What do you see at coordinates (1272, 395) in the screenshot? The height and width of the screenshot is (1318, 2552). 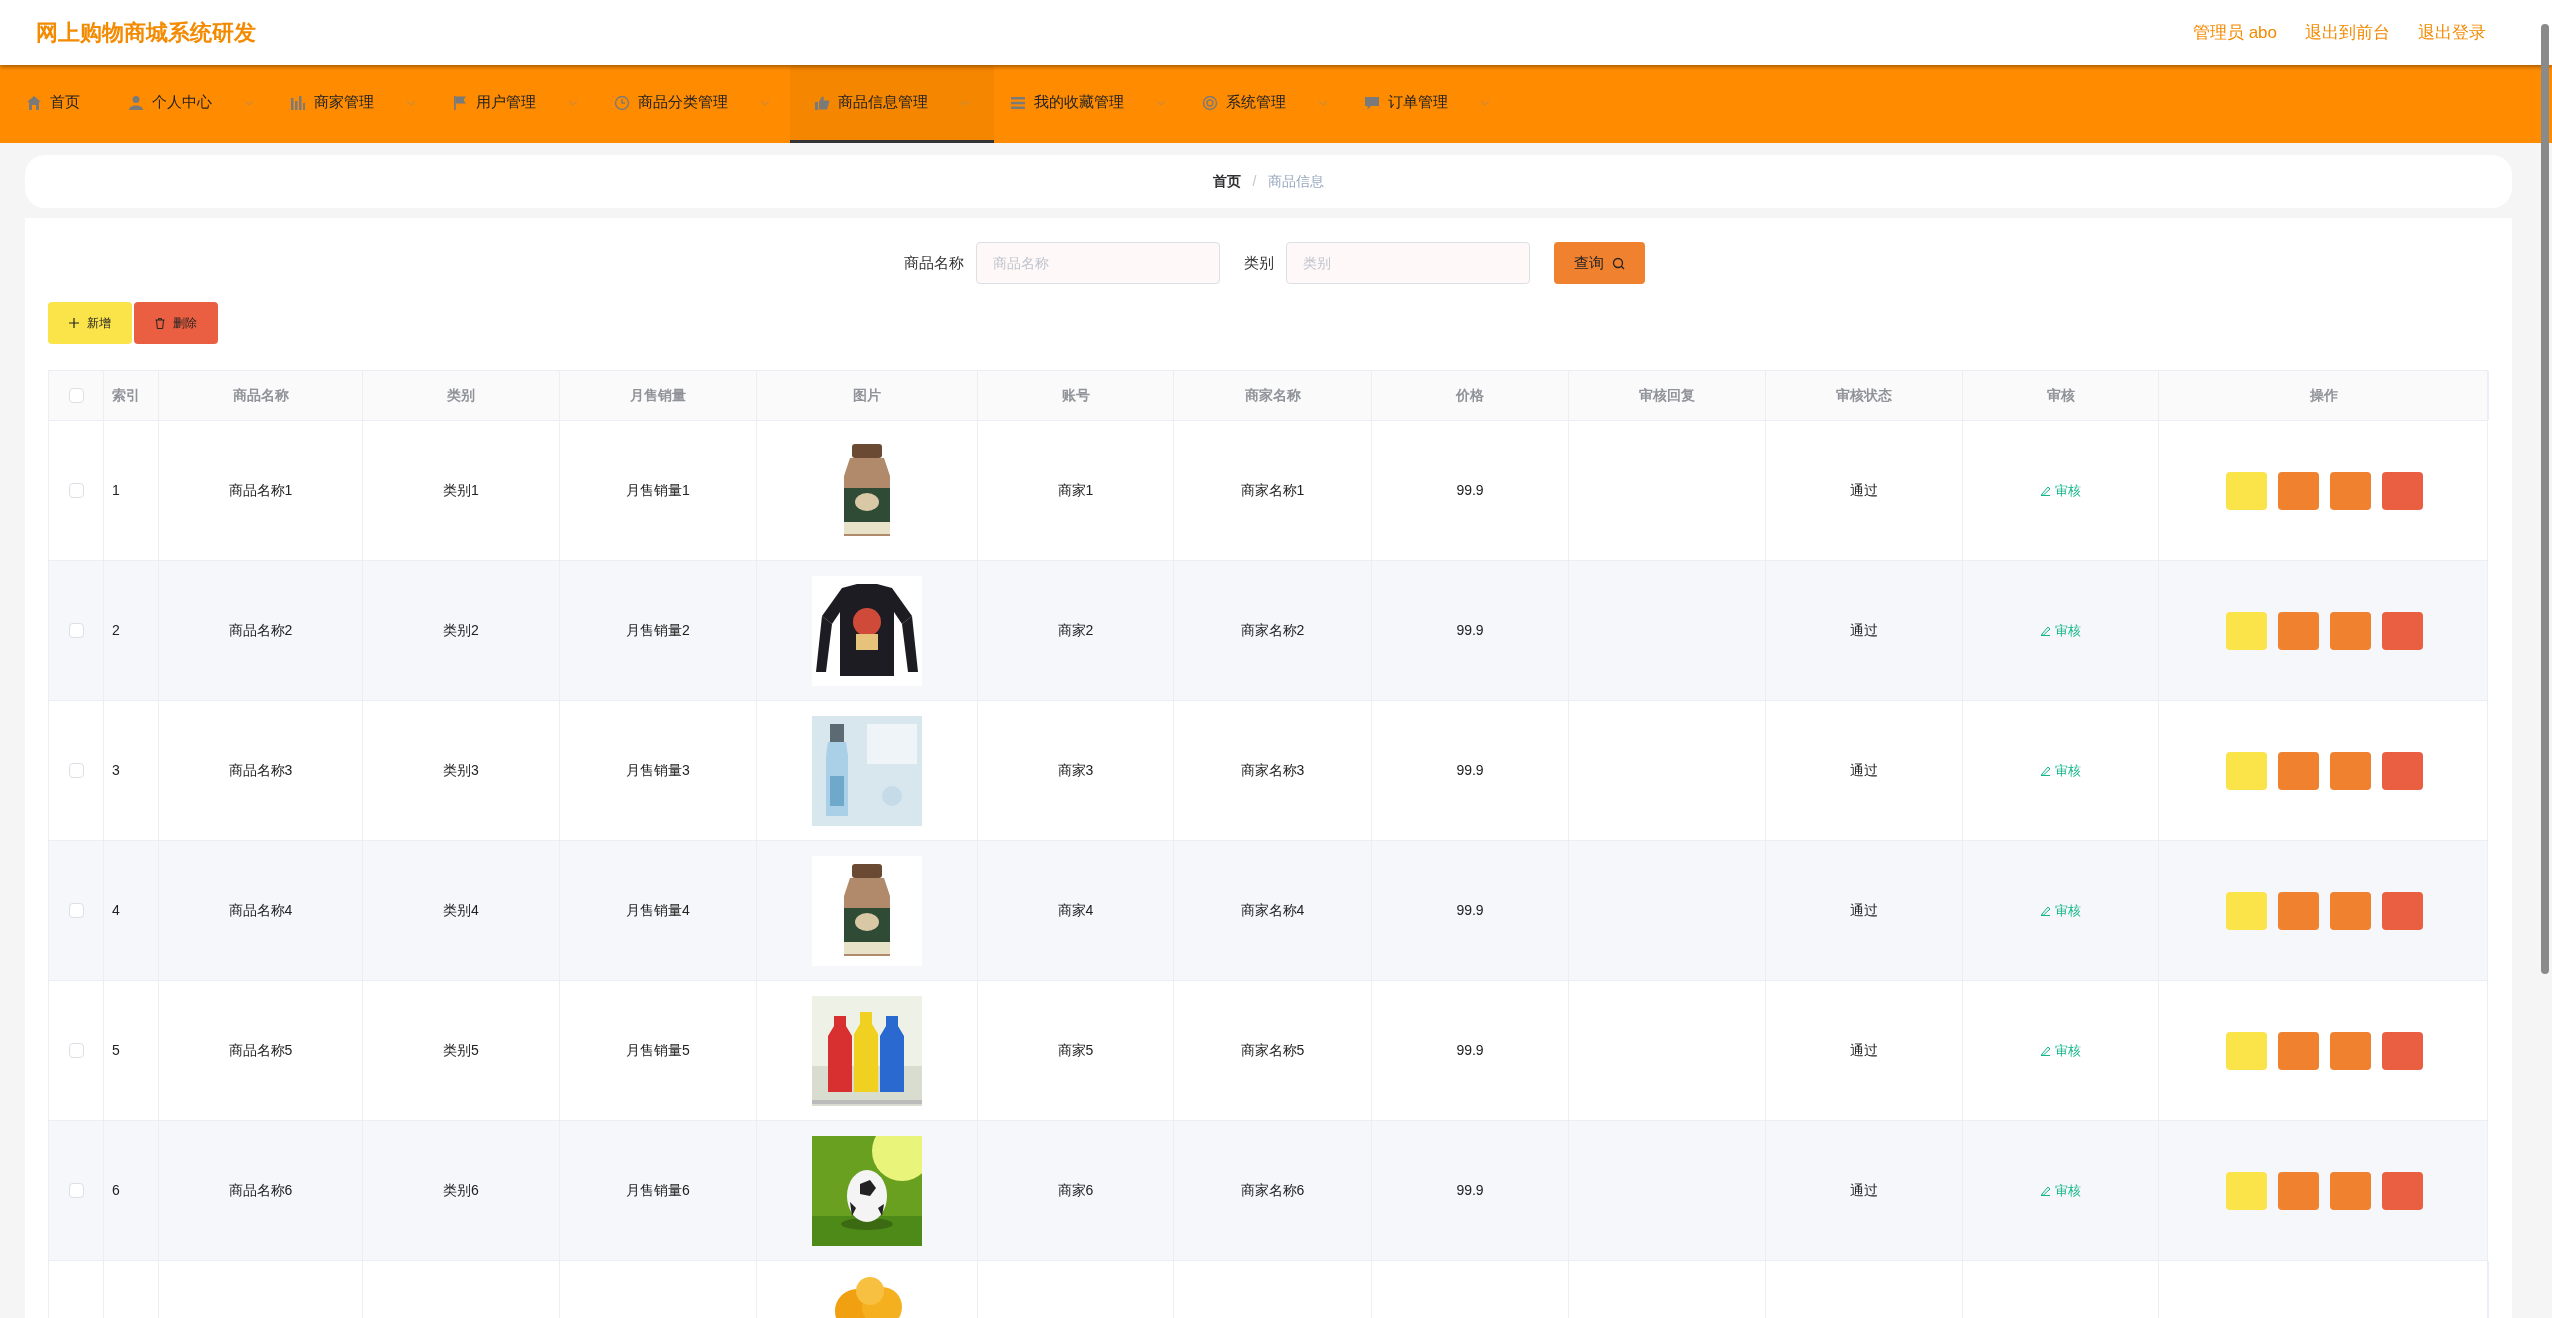 I see `column-header: 商家名称` at bounding box center [1272, 395].